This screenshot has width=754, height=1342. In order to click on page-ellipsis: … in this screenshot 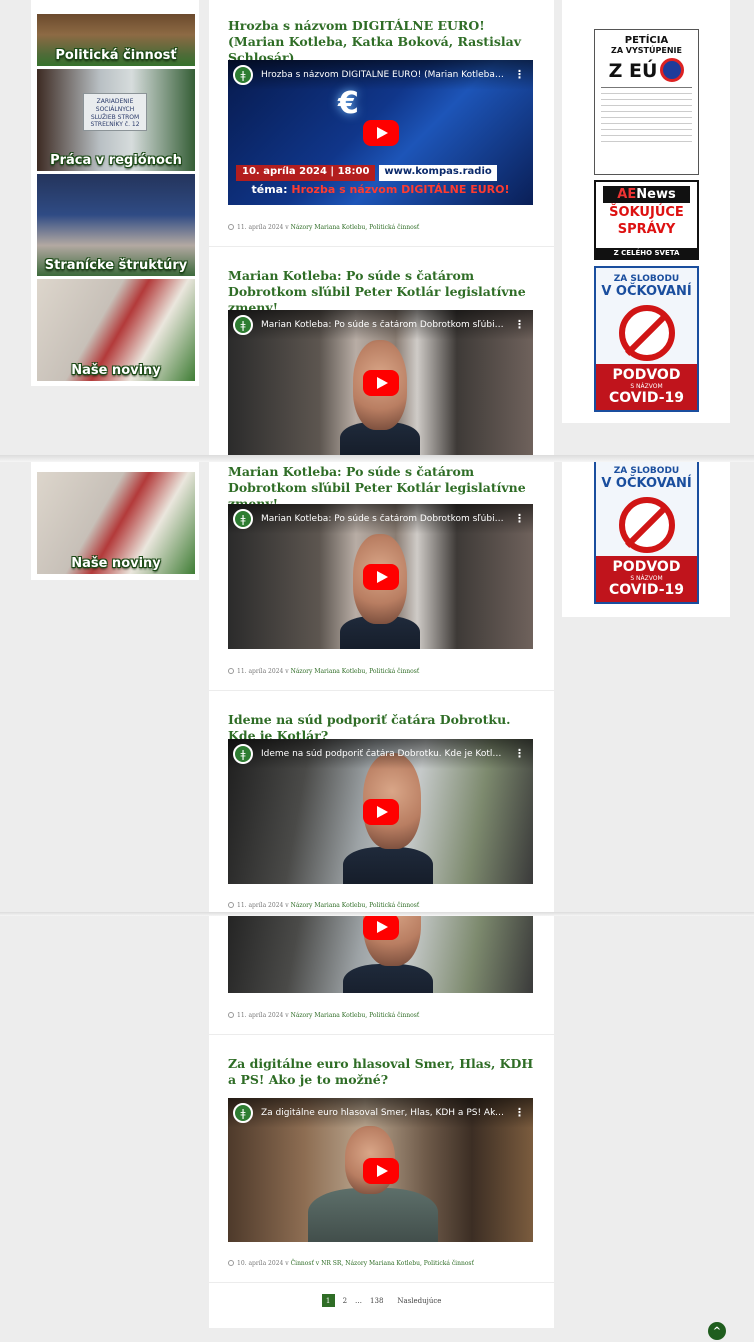, I will do `click(359, 1300)`.